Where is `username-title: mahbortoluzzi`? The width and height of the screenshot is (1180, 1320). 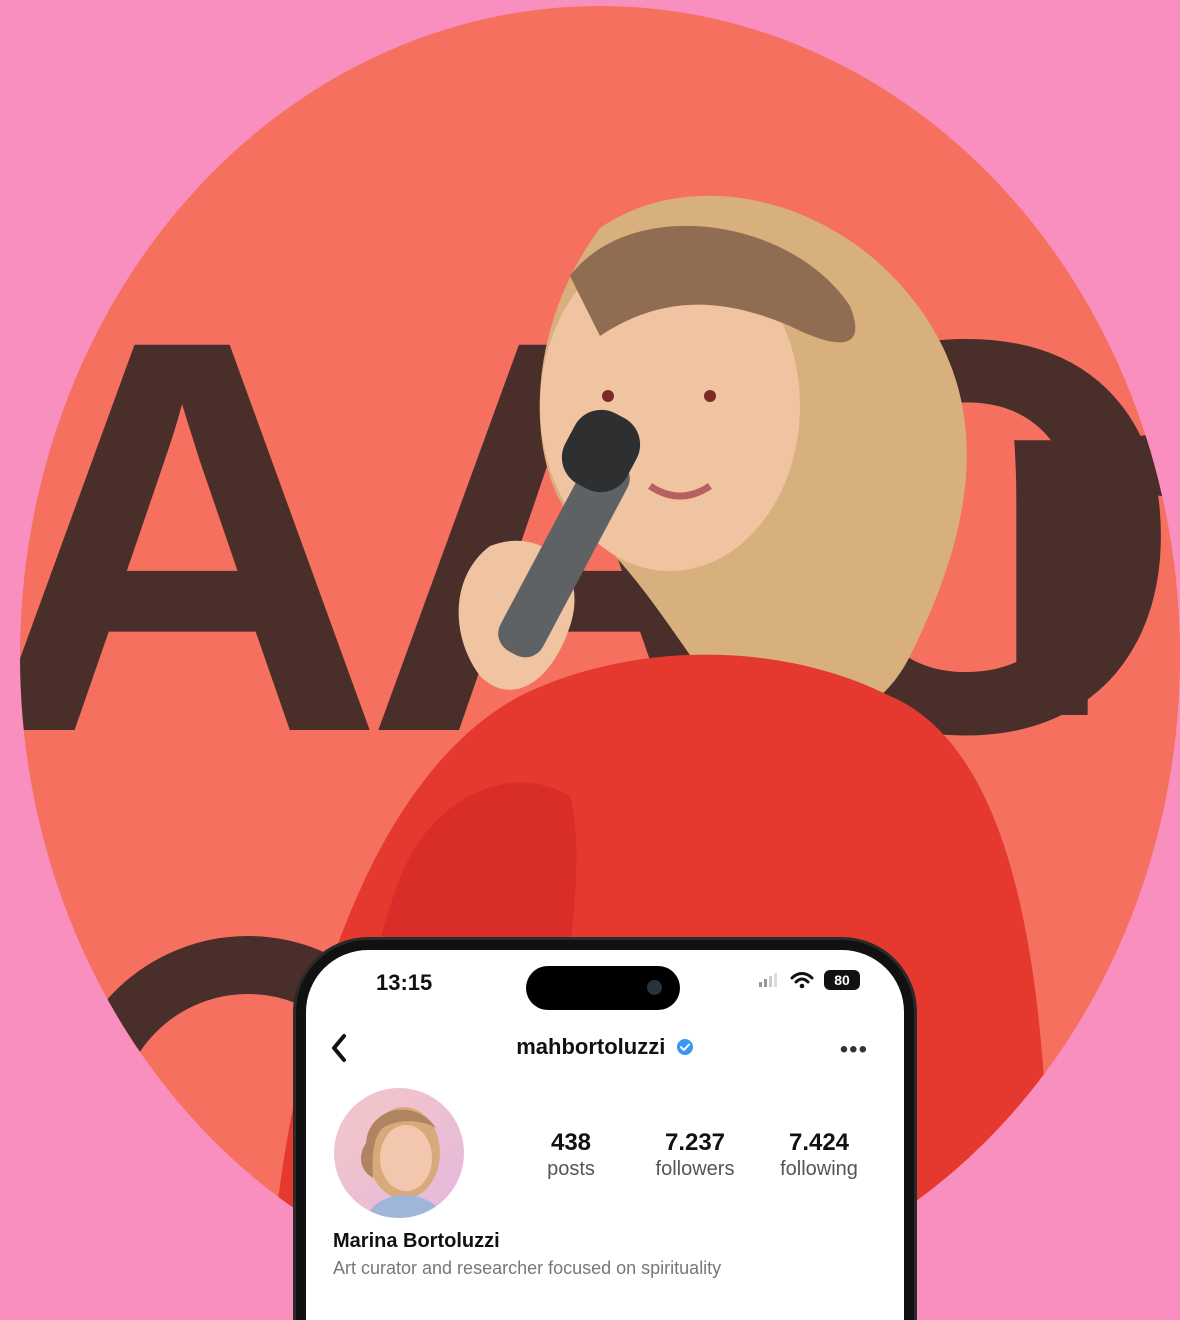 username-title: mahbortoluzzi is located at coordinates (605, 1047).